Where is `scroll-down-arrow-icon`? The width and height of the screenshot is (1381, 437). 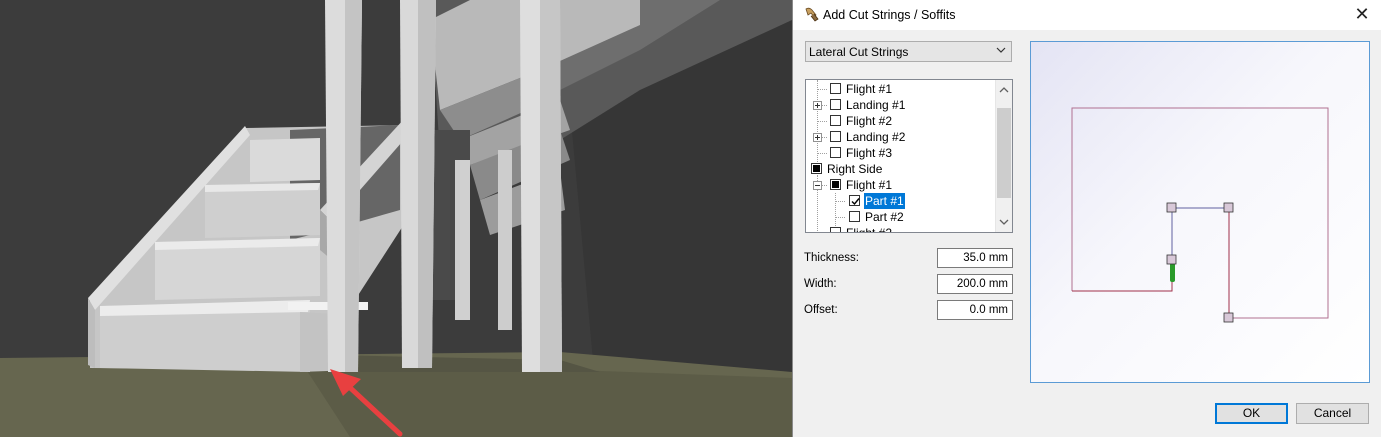 scroll-down-arrow-icon is located at coordinates (1004, 222).